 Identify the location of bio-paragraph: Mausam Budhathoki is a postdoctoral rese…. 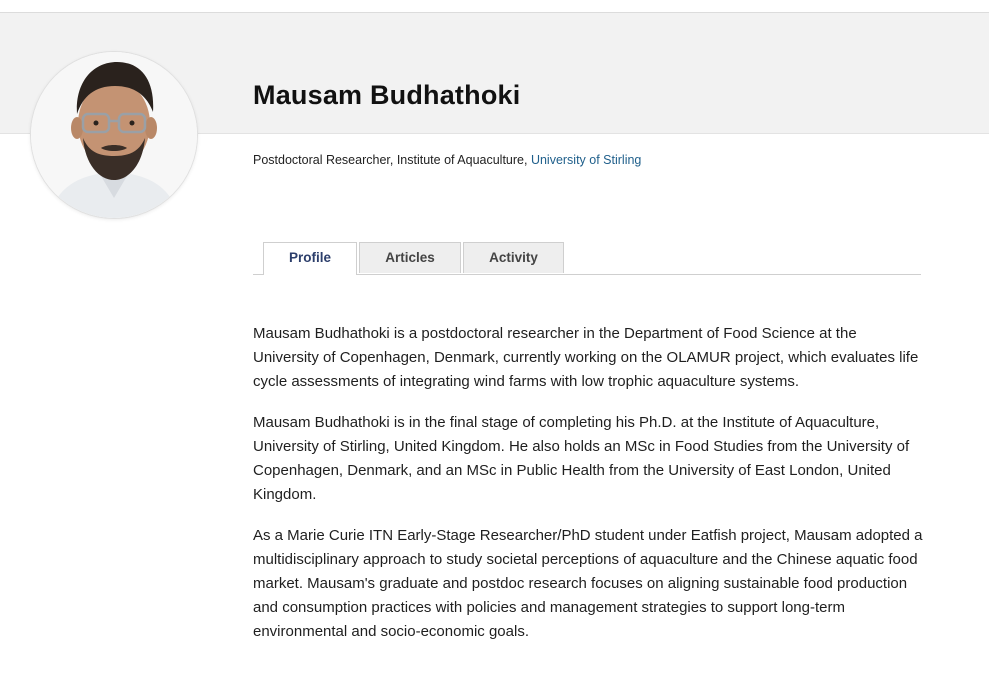
(586, 357).